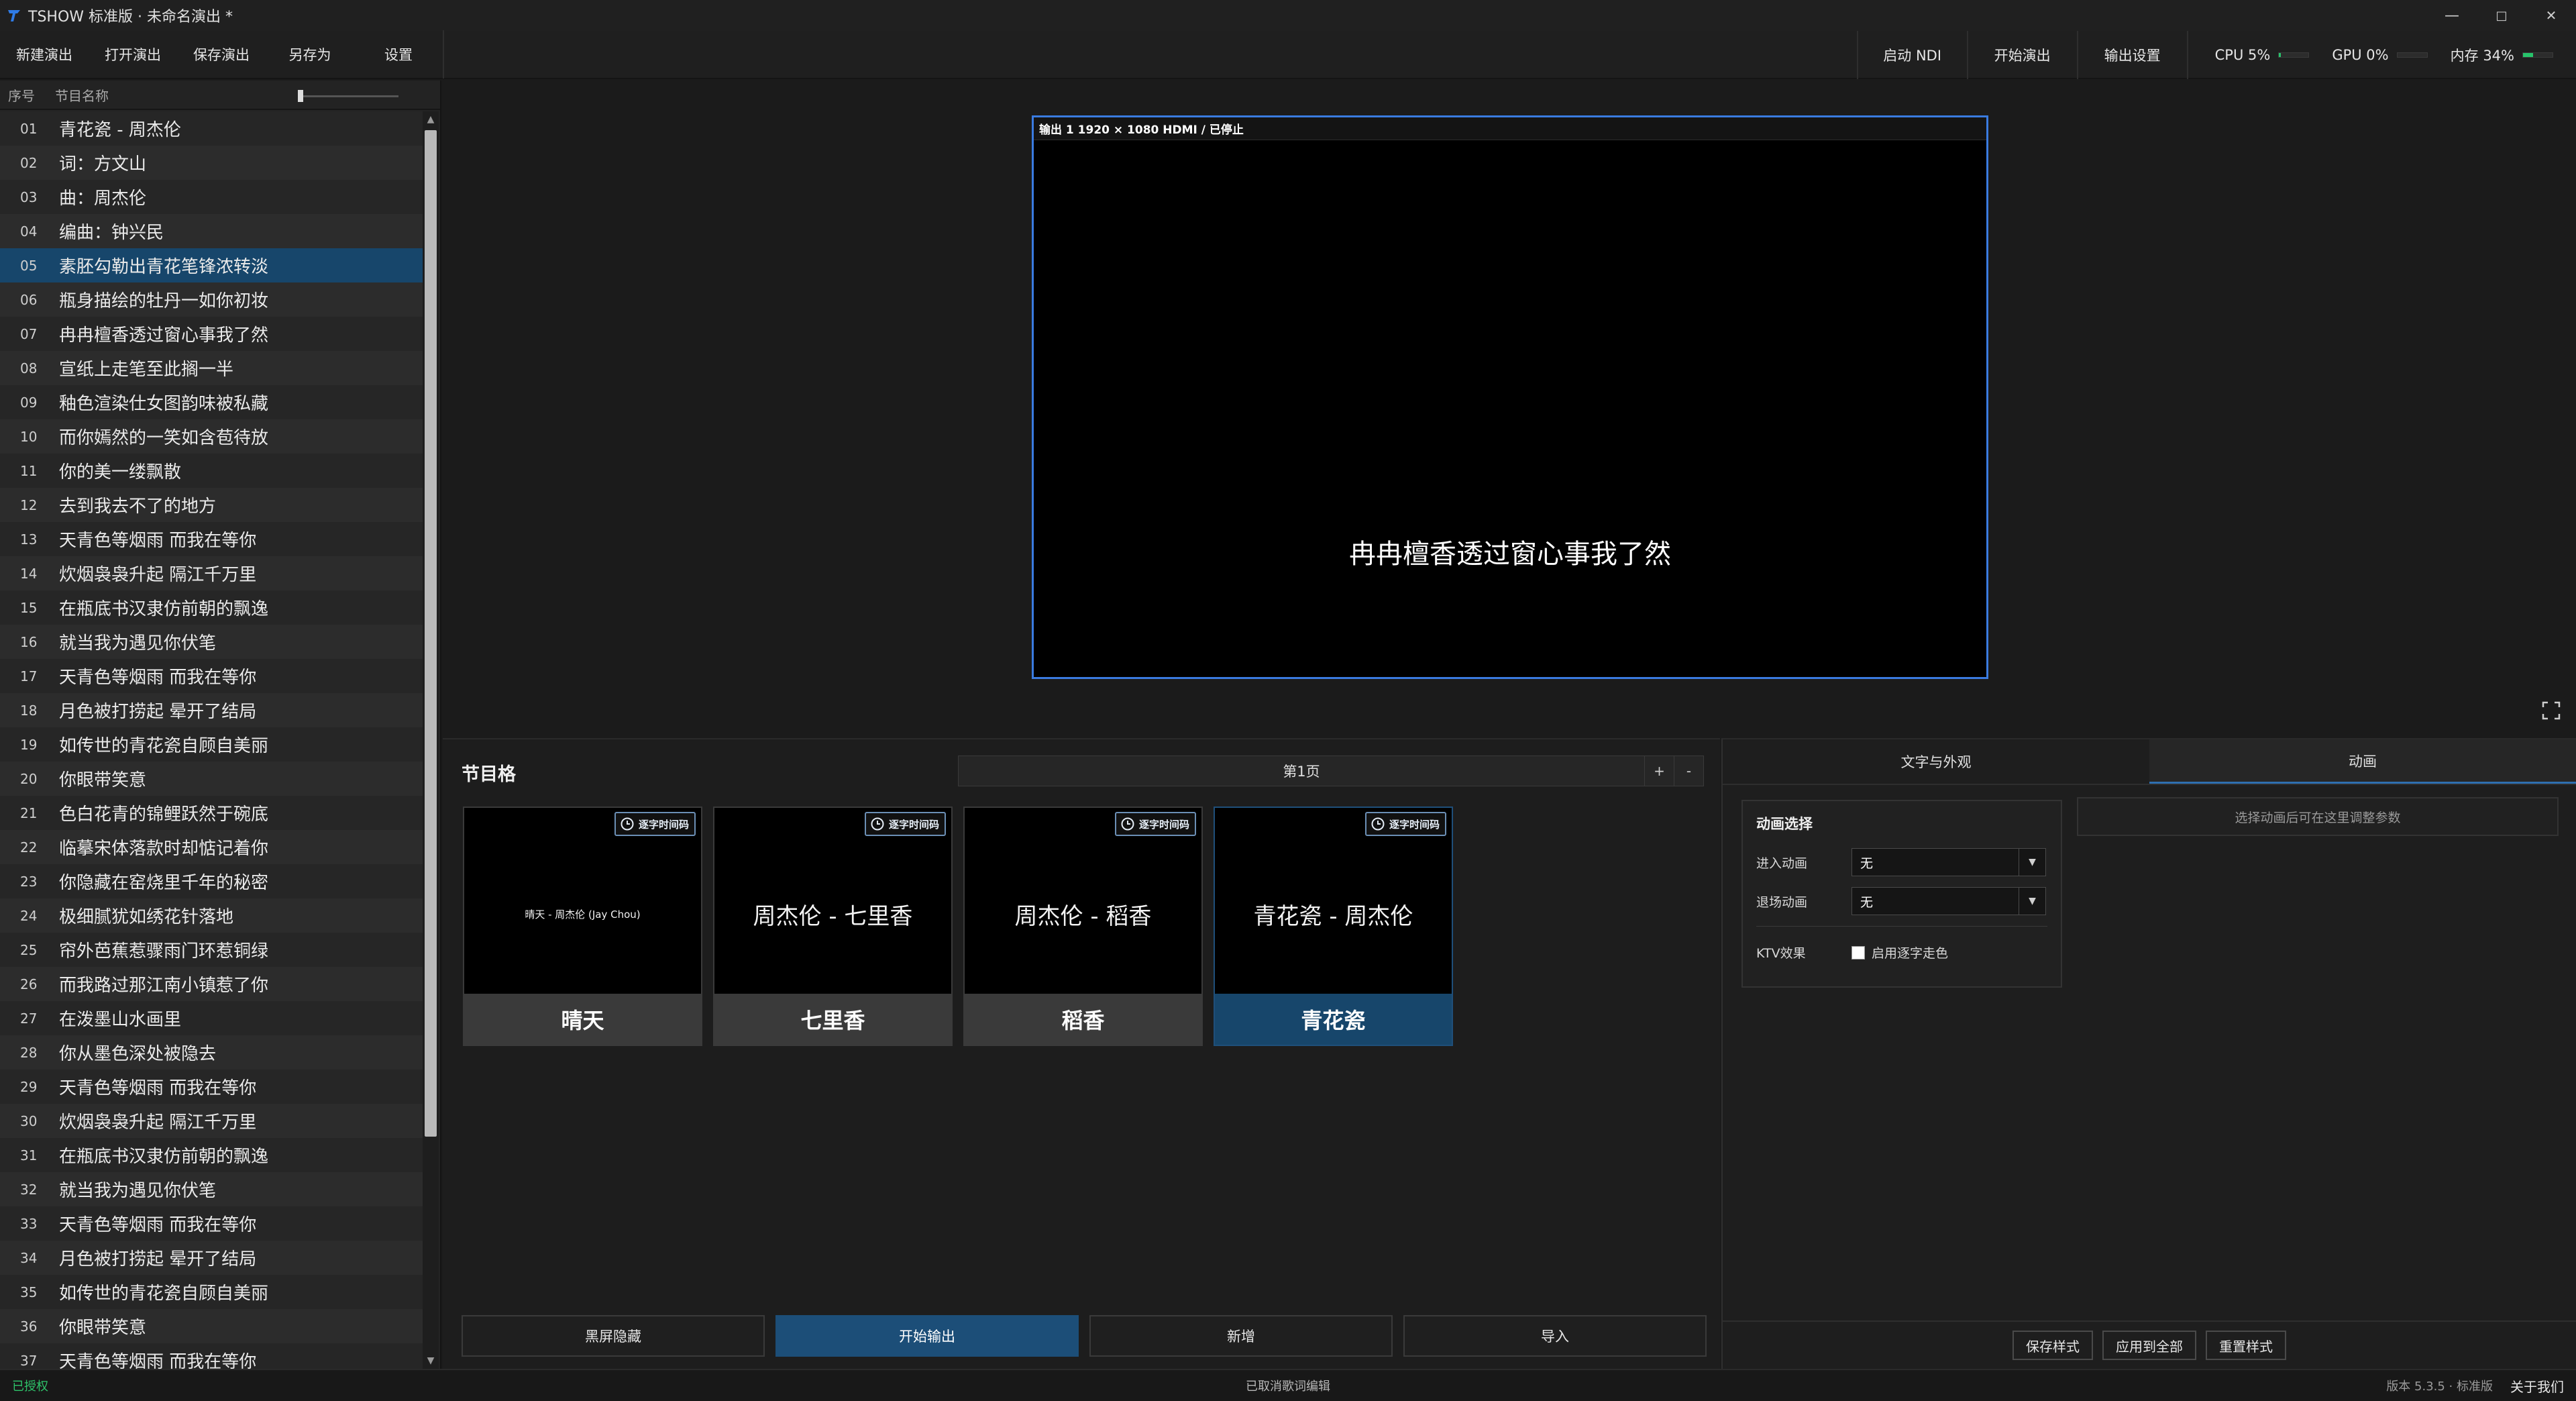 This screenshot has height=1401, width=2576. What do you see at coordinates (2246, 1345) in the screenshot?
I see `reset-style-button: 重置样式` at bounding box center [2246, 1345].